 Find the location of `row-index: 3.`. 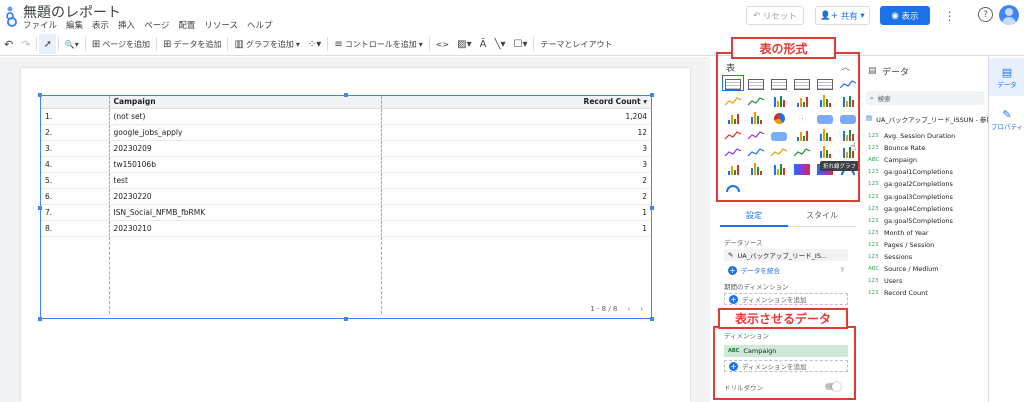

row-index: 3. is located at coordinates (75, 148).